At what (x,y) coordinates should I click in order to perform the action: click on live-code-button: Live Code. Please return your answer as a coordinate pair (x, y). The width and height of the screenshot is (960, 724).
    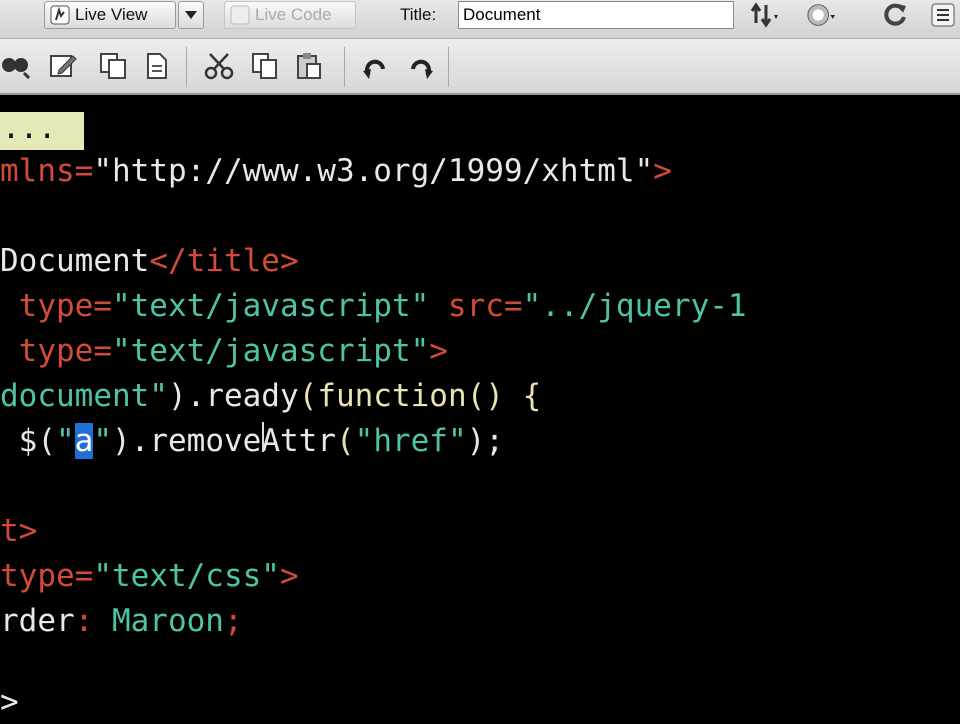
    Looking at the image, I should click on (290, 15).